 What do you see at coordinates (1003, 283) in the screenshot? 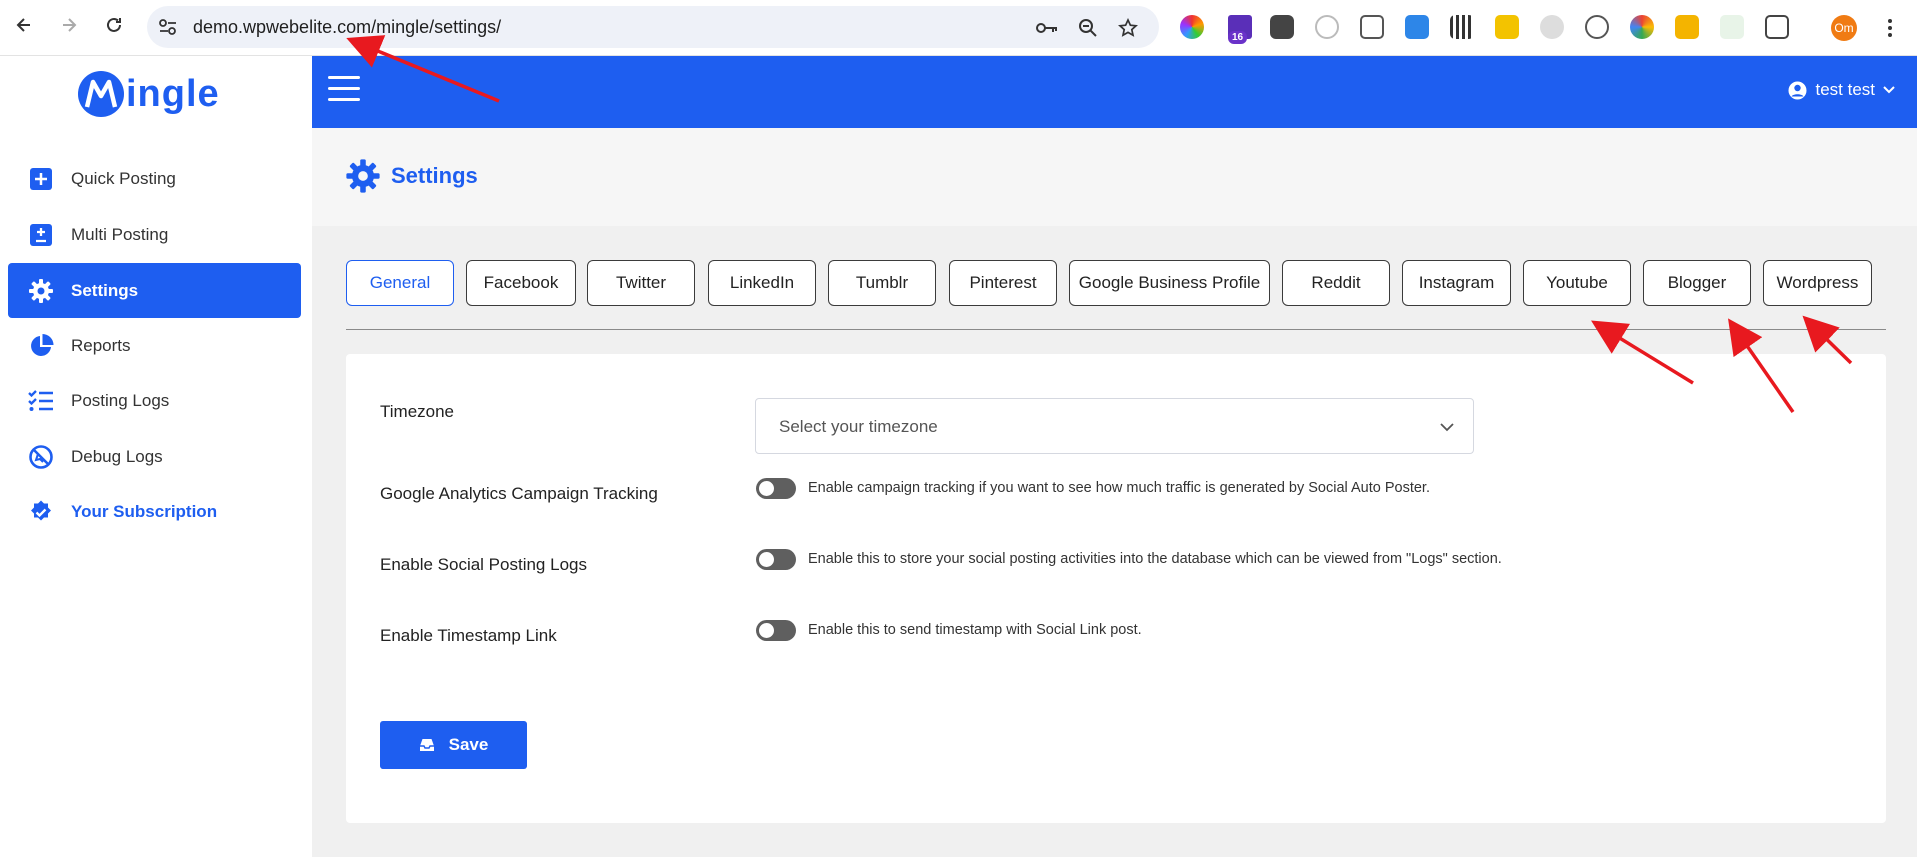
I see `tab-pinterest: Pinterest` at bounding box center [1003, 283].